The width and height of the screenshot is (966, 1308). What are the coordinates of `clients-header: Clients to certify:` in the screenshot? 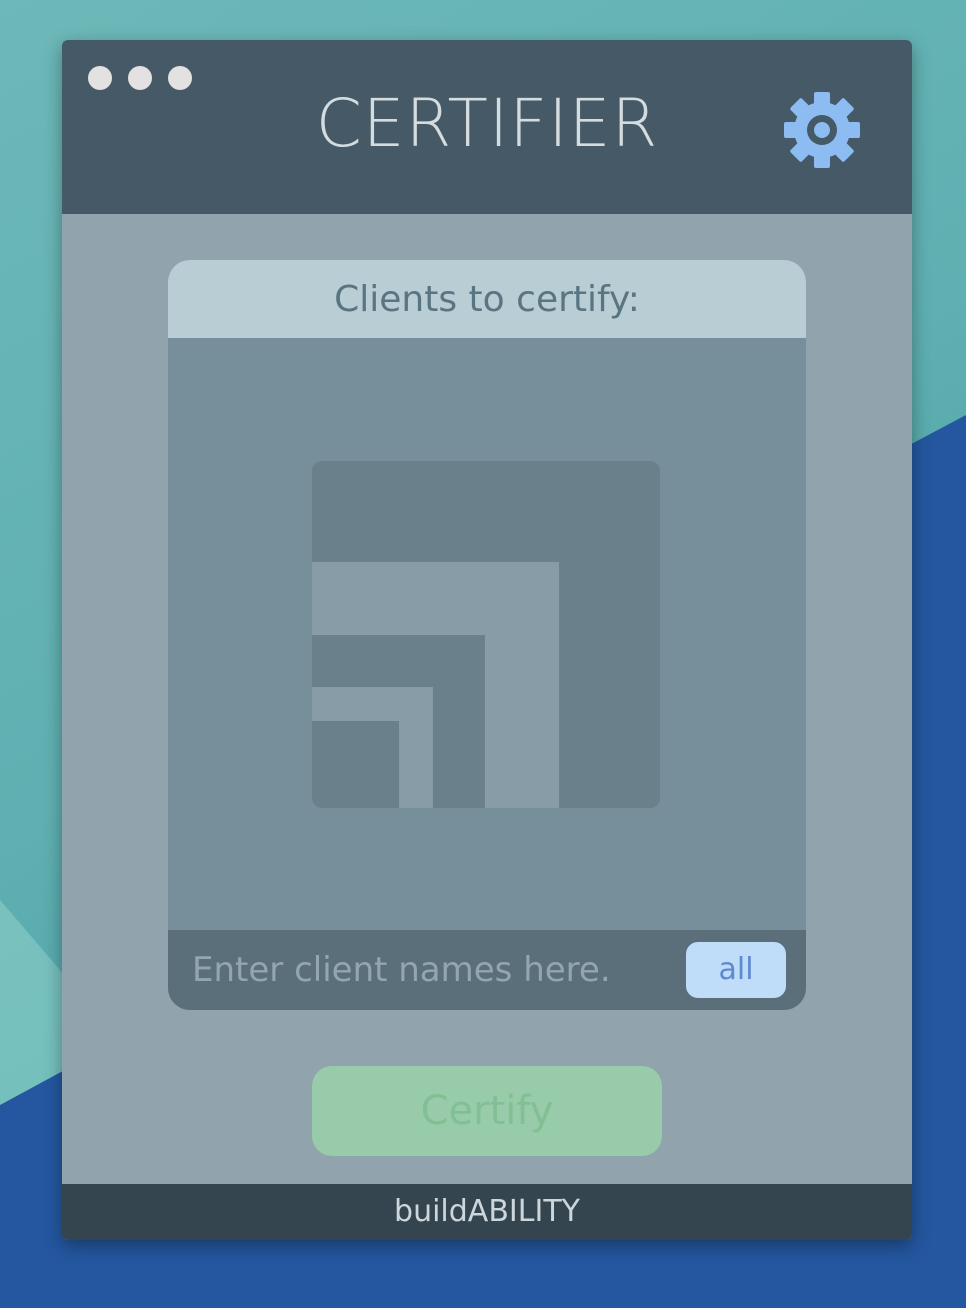 It's located at (487, 299).